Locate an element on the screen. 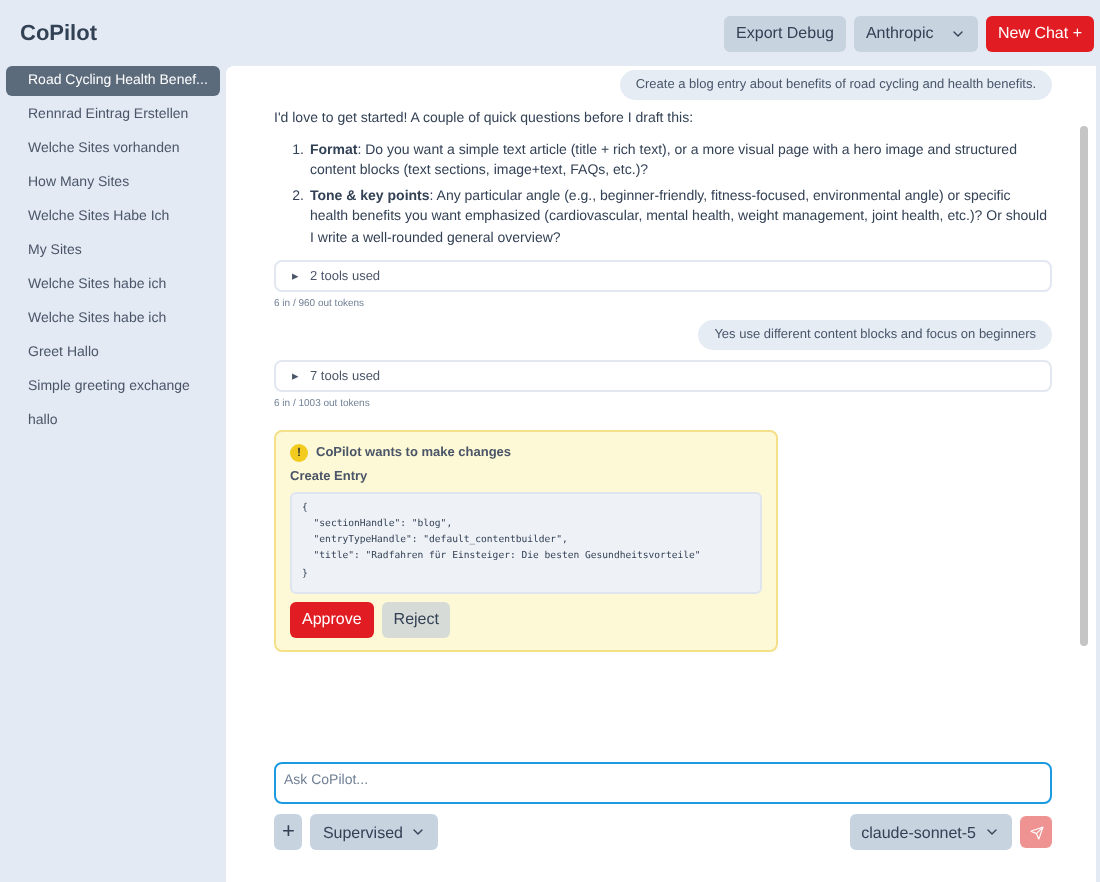  export-debug-button: Export Debug is located at coordinates (785, 33).